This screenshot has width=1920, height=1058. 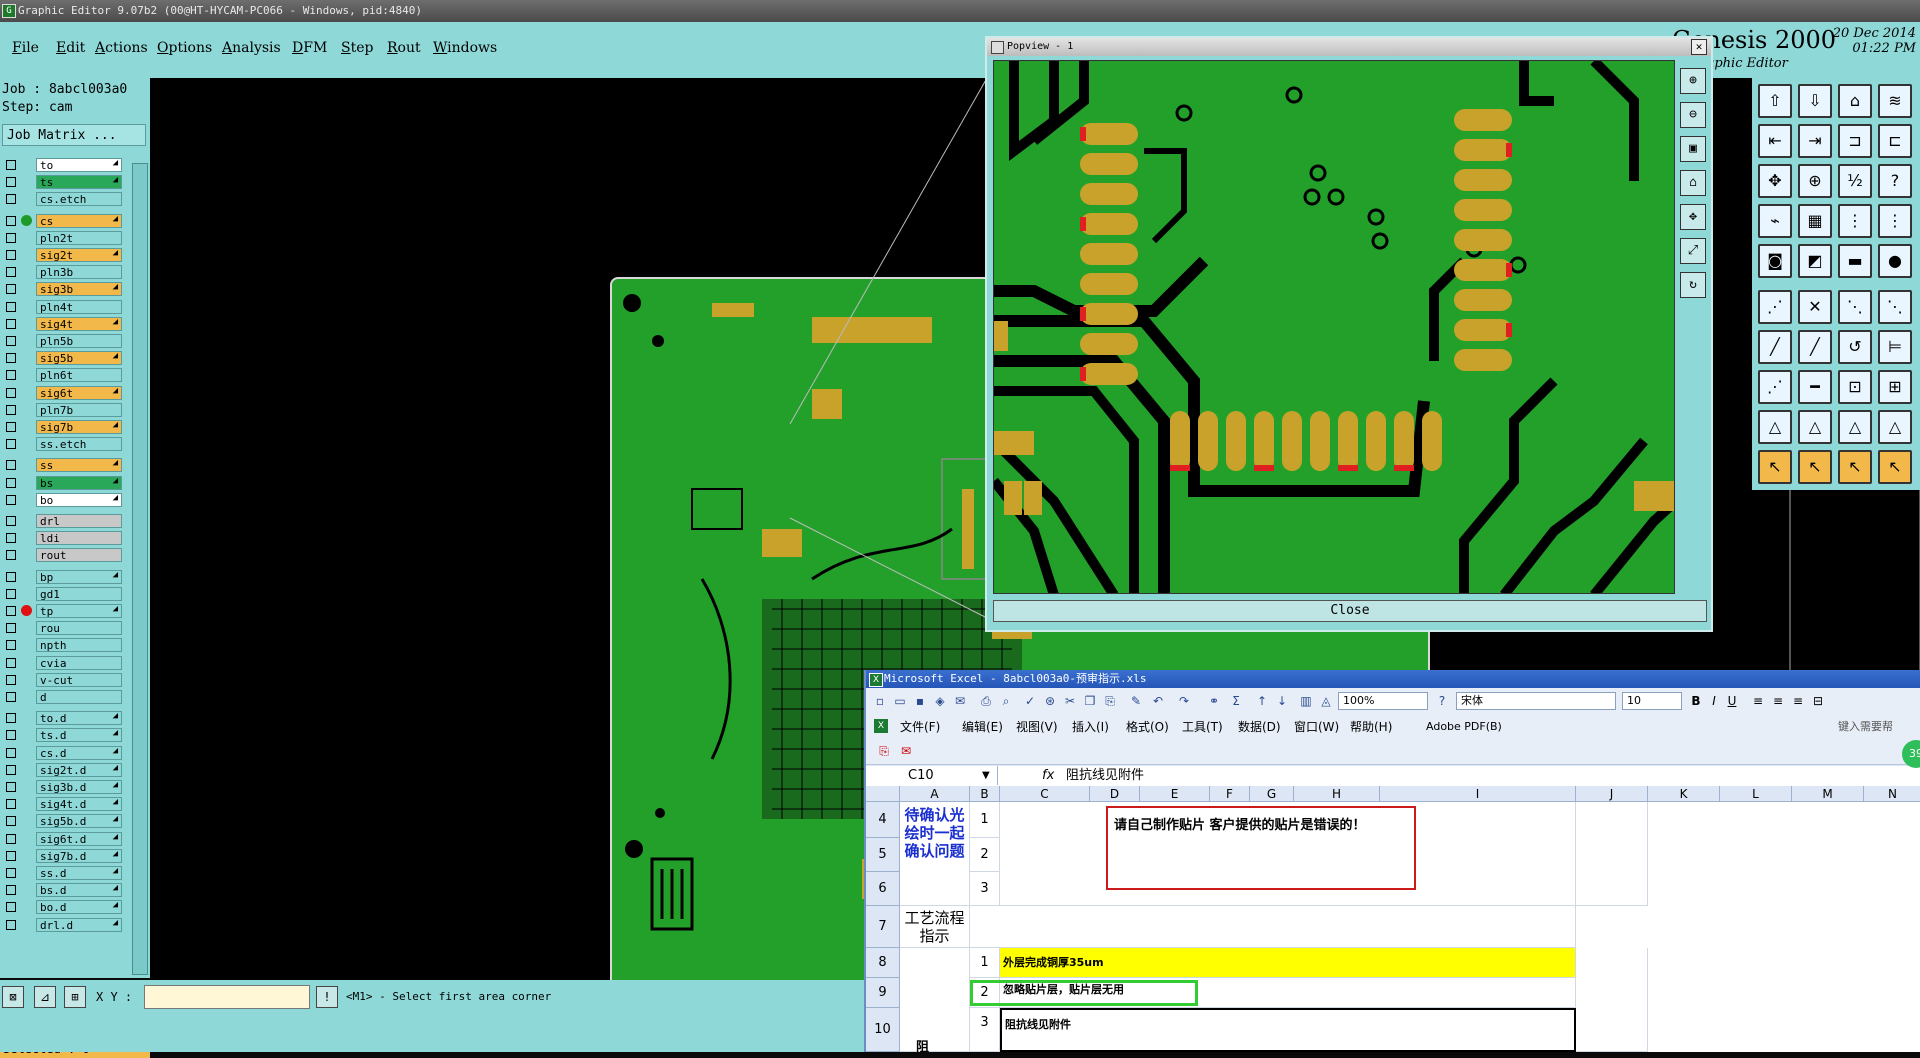 I want to click on layer-name: sig3b, so click(x=79, y=289).